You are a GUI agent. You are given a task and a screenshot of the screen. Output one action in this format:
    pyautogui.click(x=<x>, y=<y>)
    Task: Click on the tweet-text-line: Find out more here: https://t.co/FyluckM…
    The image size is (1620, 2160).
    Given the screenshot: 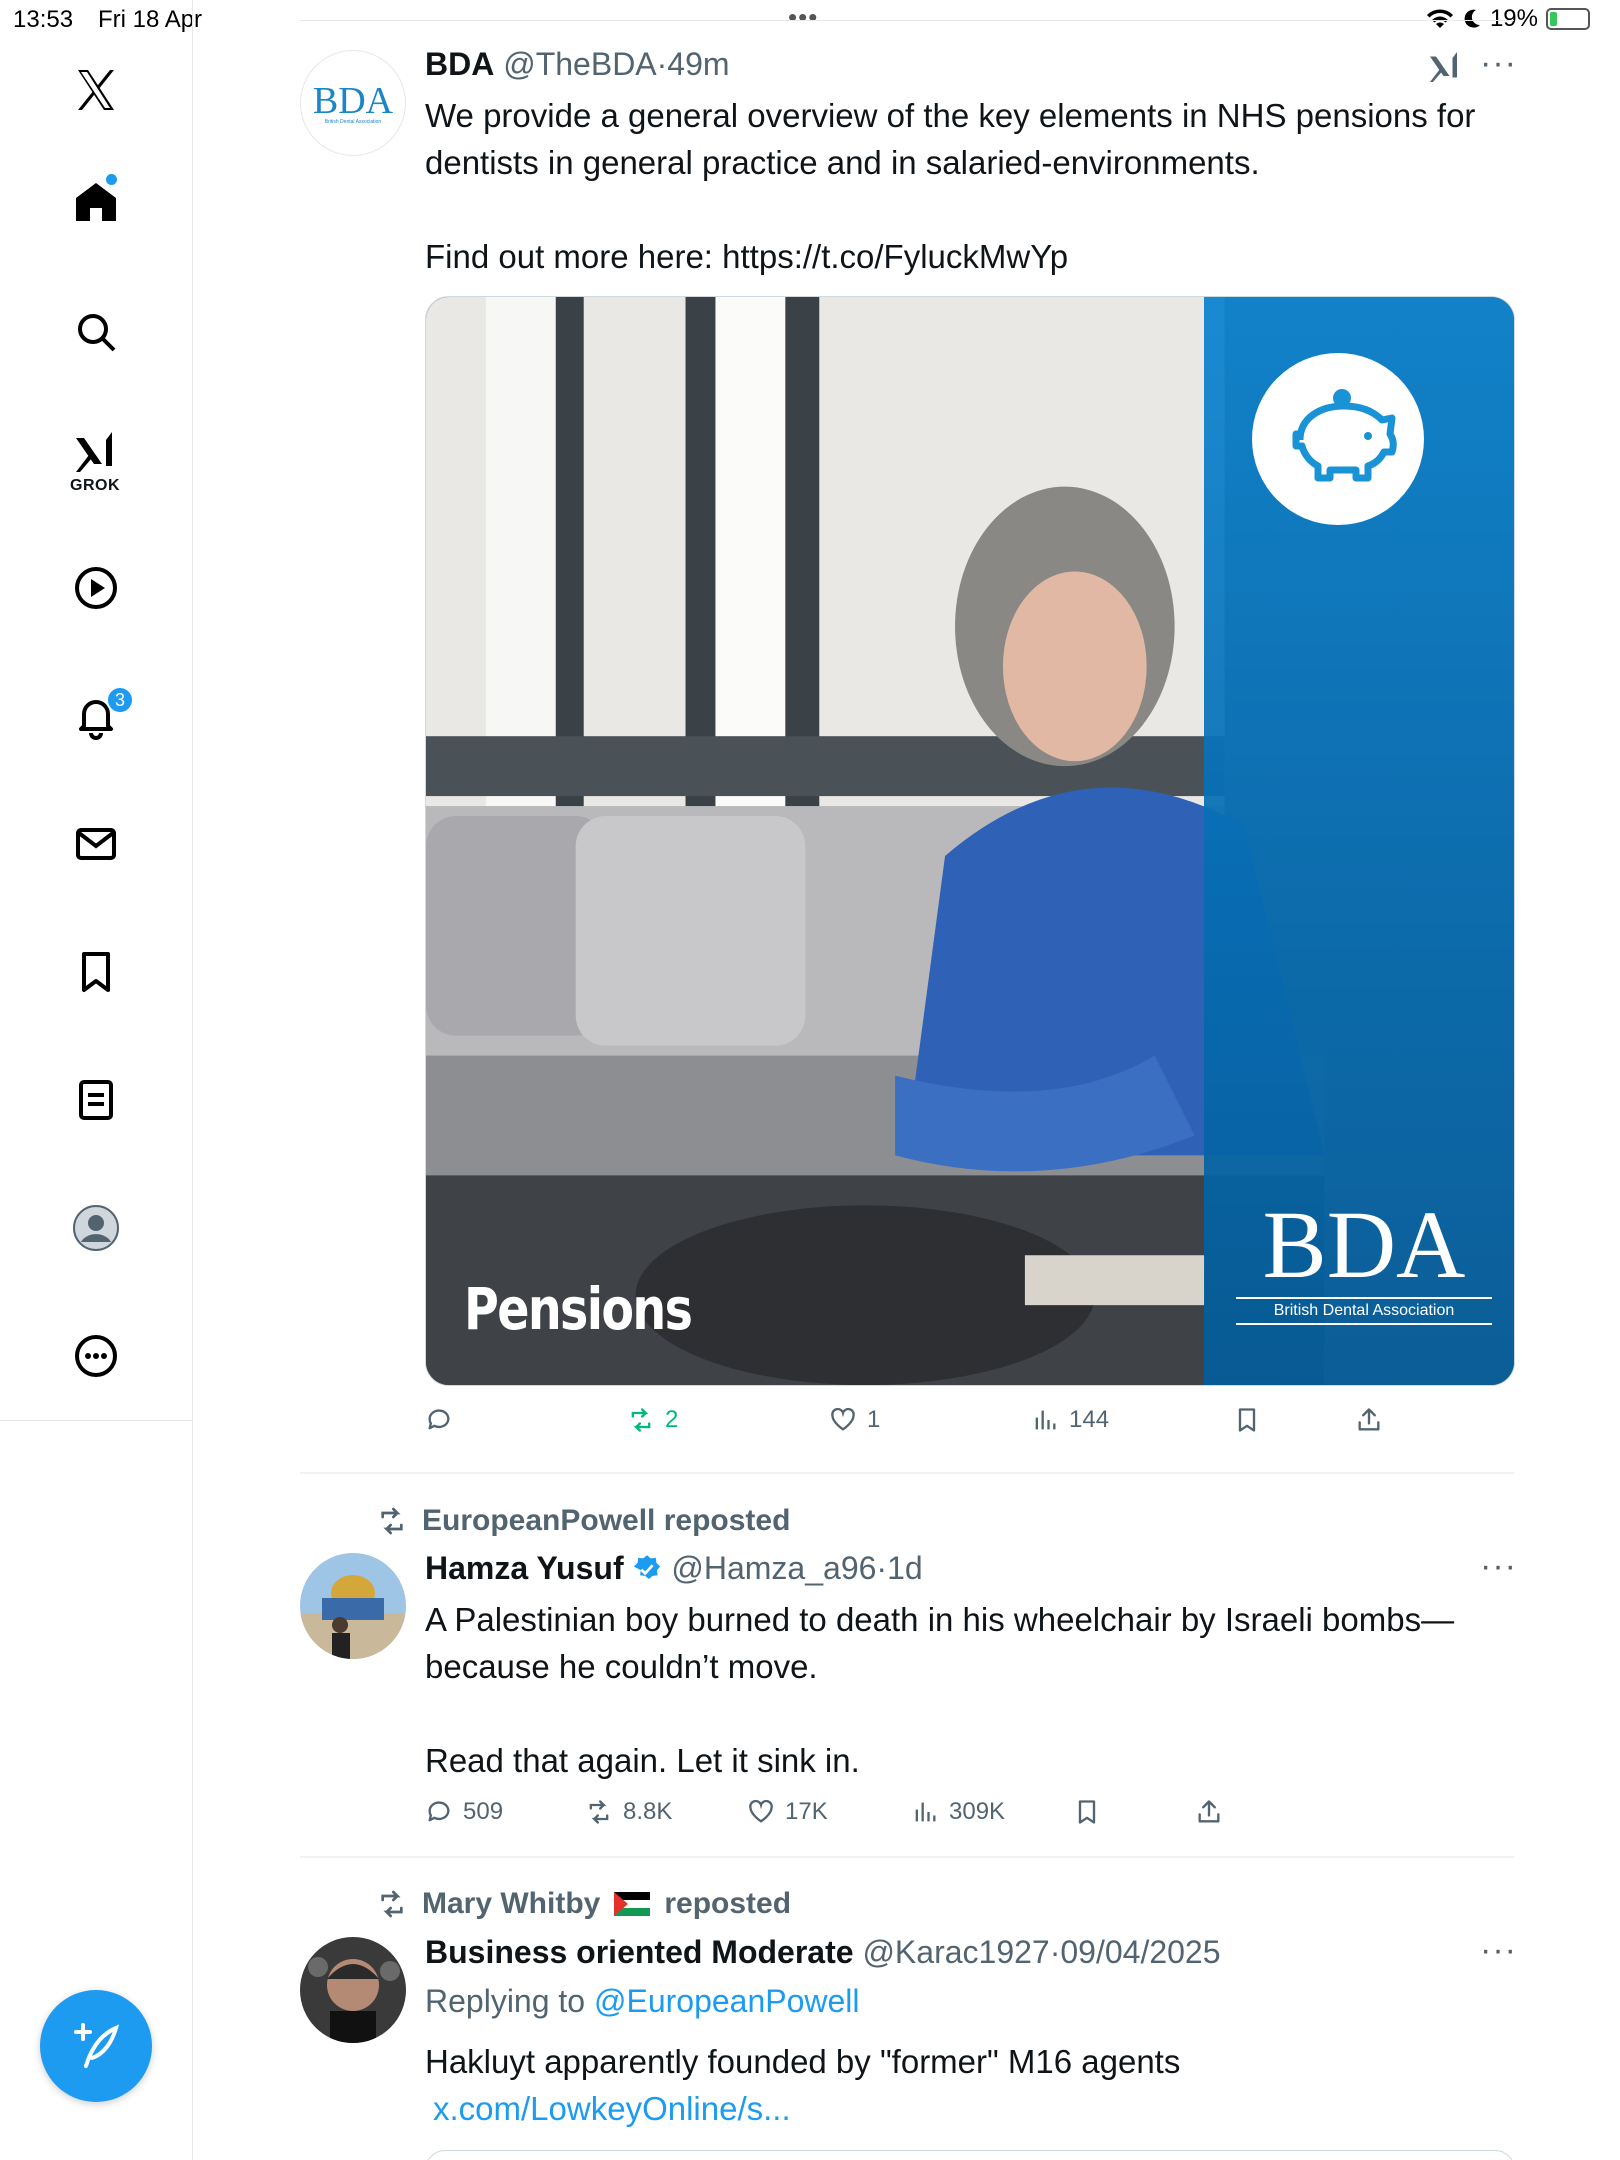 What is the action you would take?
    pyautogui.click(x=970, y=256)
    